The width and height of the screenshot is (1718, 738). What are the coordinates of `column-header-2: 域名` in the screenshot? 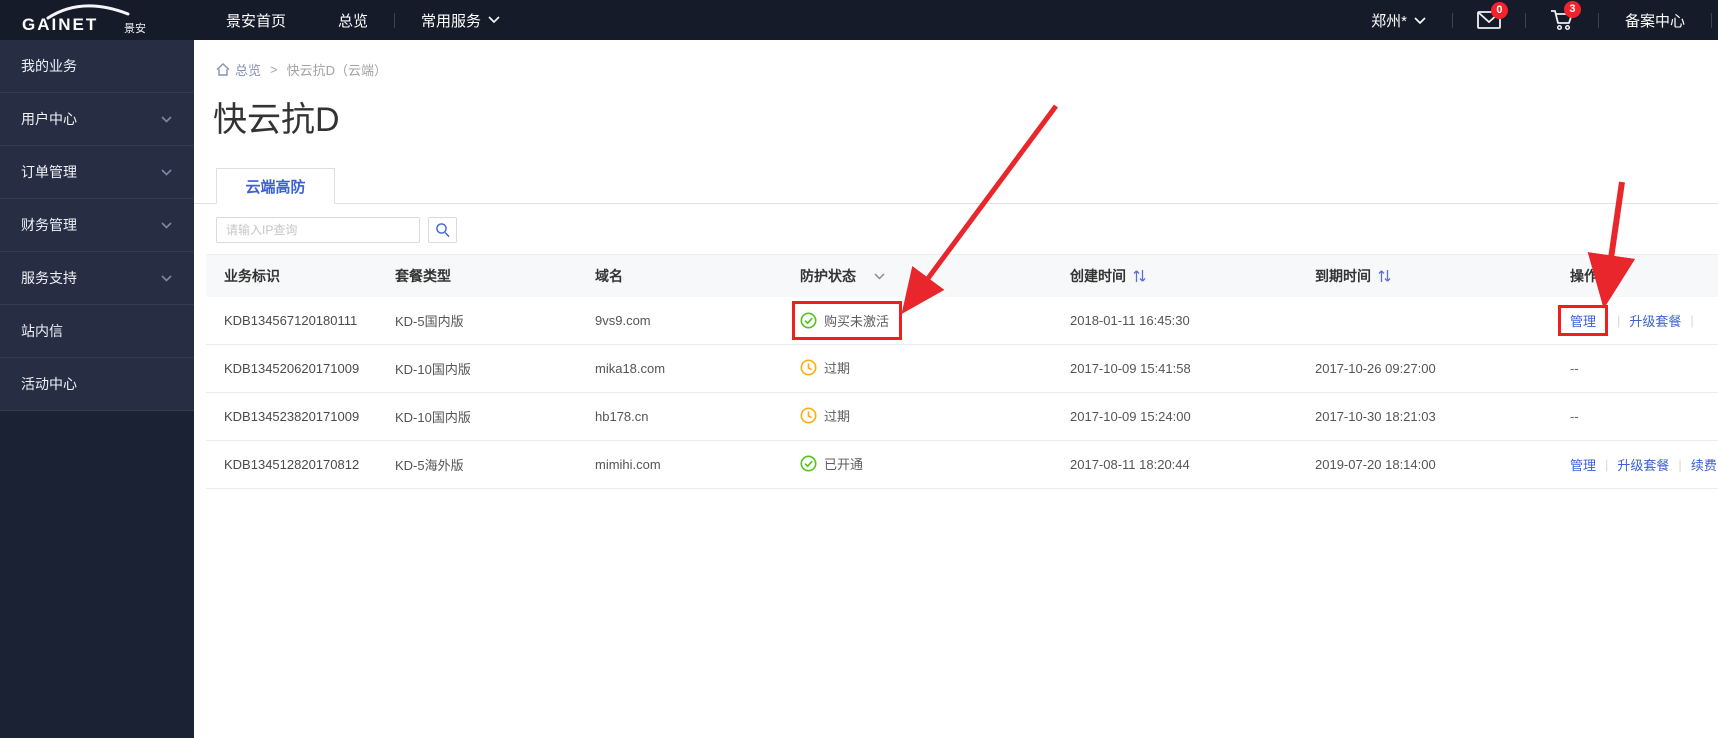 It's located at (697, 276).